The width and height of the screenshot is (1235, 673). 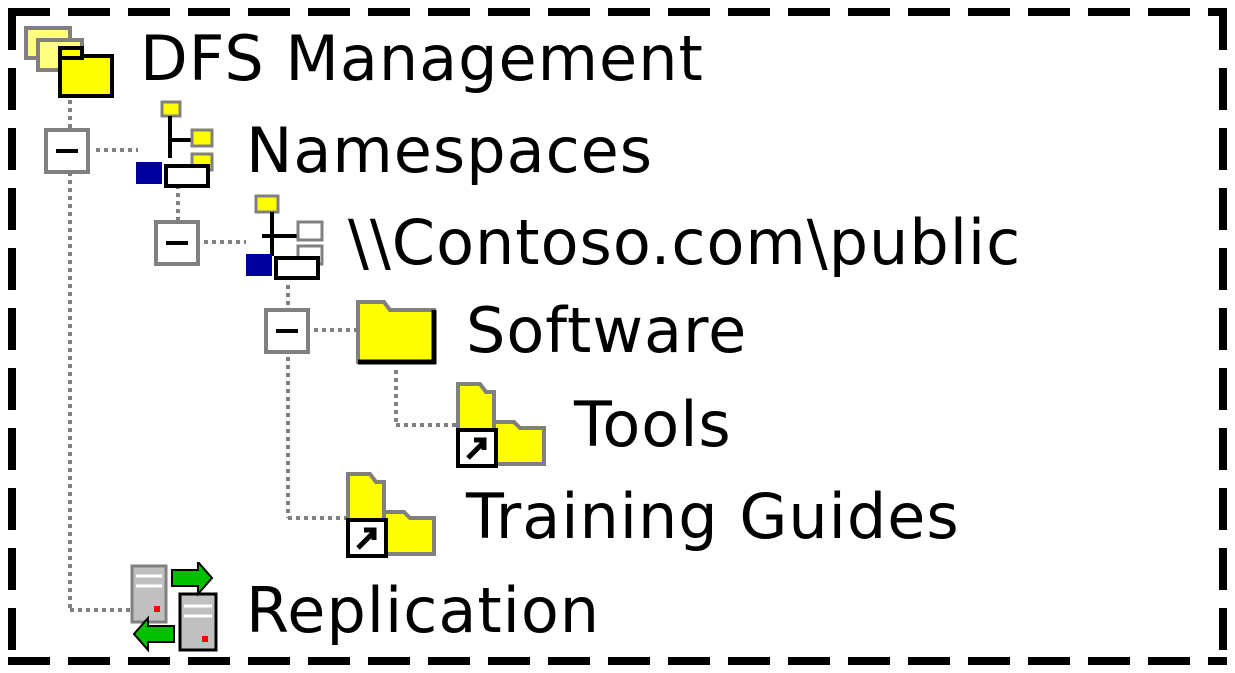 I want to click on collapse-namespaces-toggle, so click(x=67, y=151).